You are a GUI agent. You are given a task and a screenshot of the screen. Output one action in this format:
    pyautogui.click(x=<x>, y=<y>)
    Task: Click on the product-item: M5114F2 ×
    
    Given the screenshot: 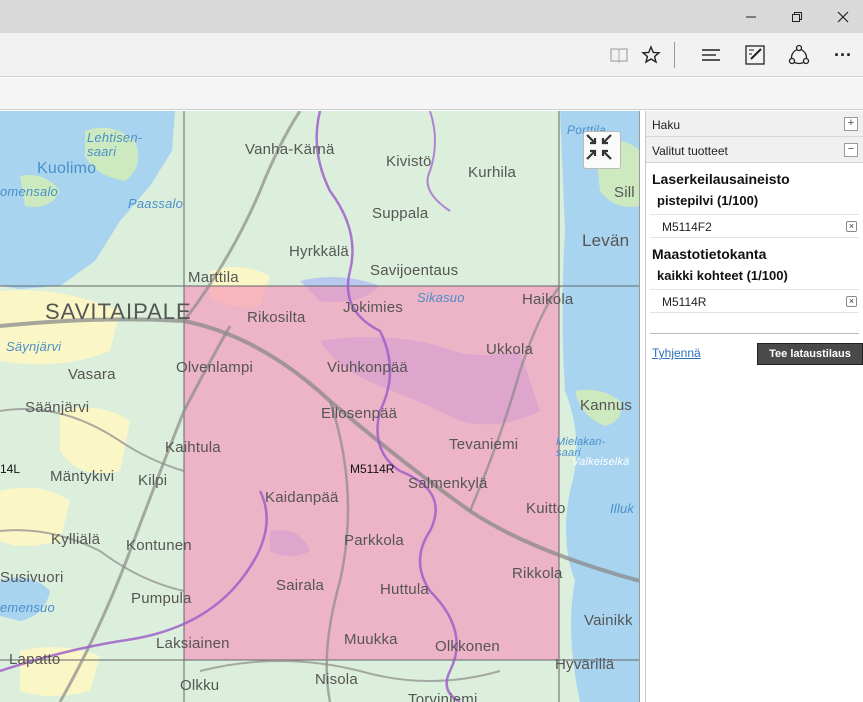 What is the action you would take?
    pyautogui.click(x=754, y=226)
    